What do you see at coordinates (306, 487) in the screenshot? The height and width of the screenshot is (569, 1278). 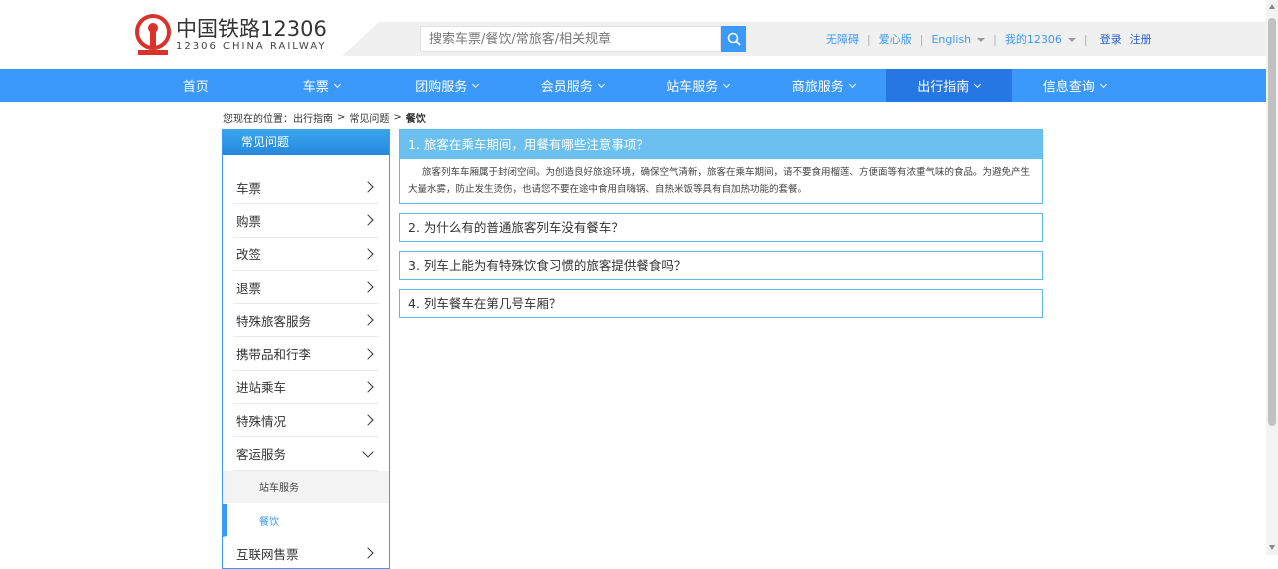 I see `sidebar-subitem: 站车服务` at bounding box center [306, 487].